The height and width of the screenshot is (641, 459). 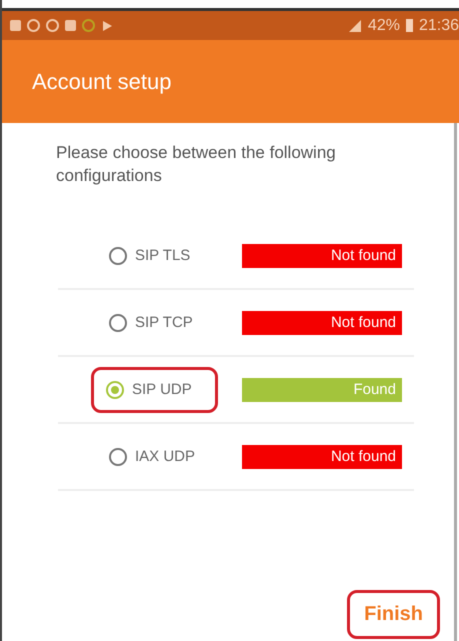 I want to click on signal-icon, so click(x=355, y=25).